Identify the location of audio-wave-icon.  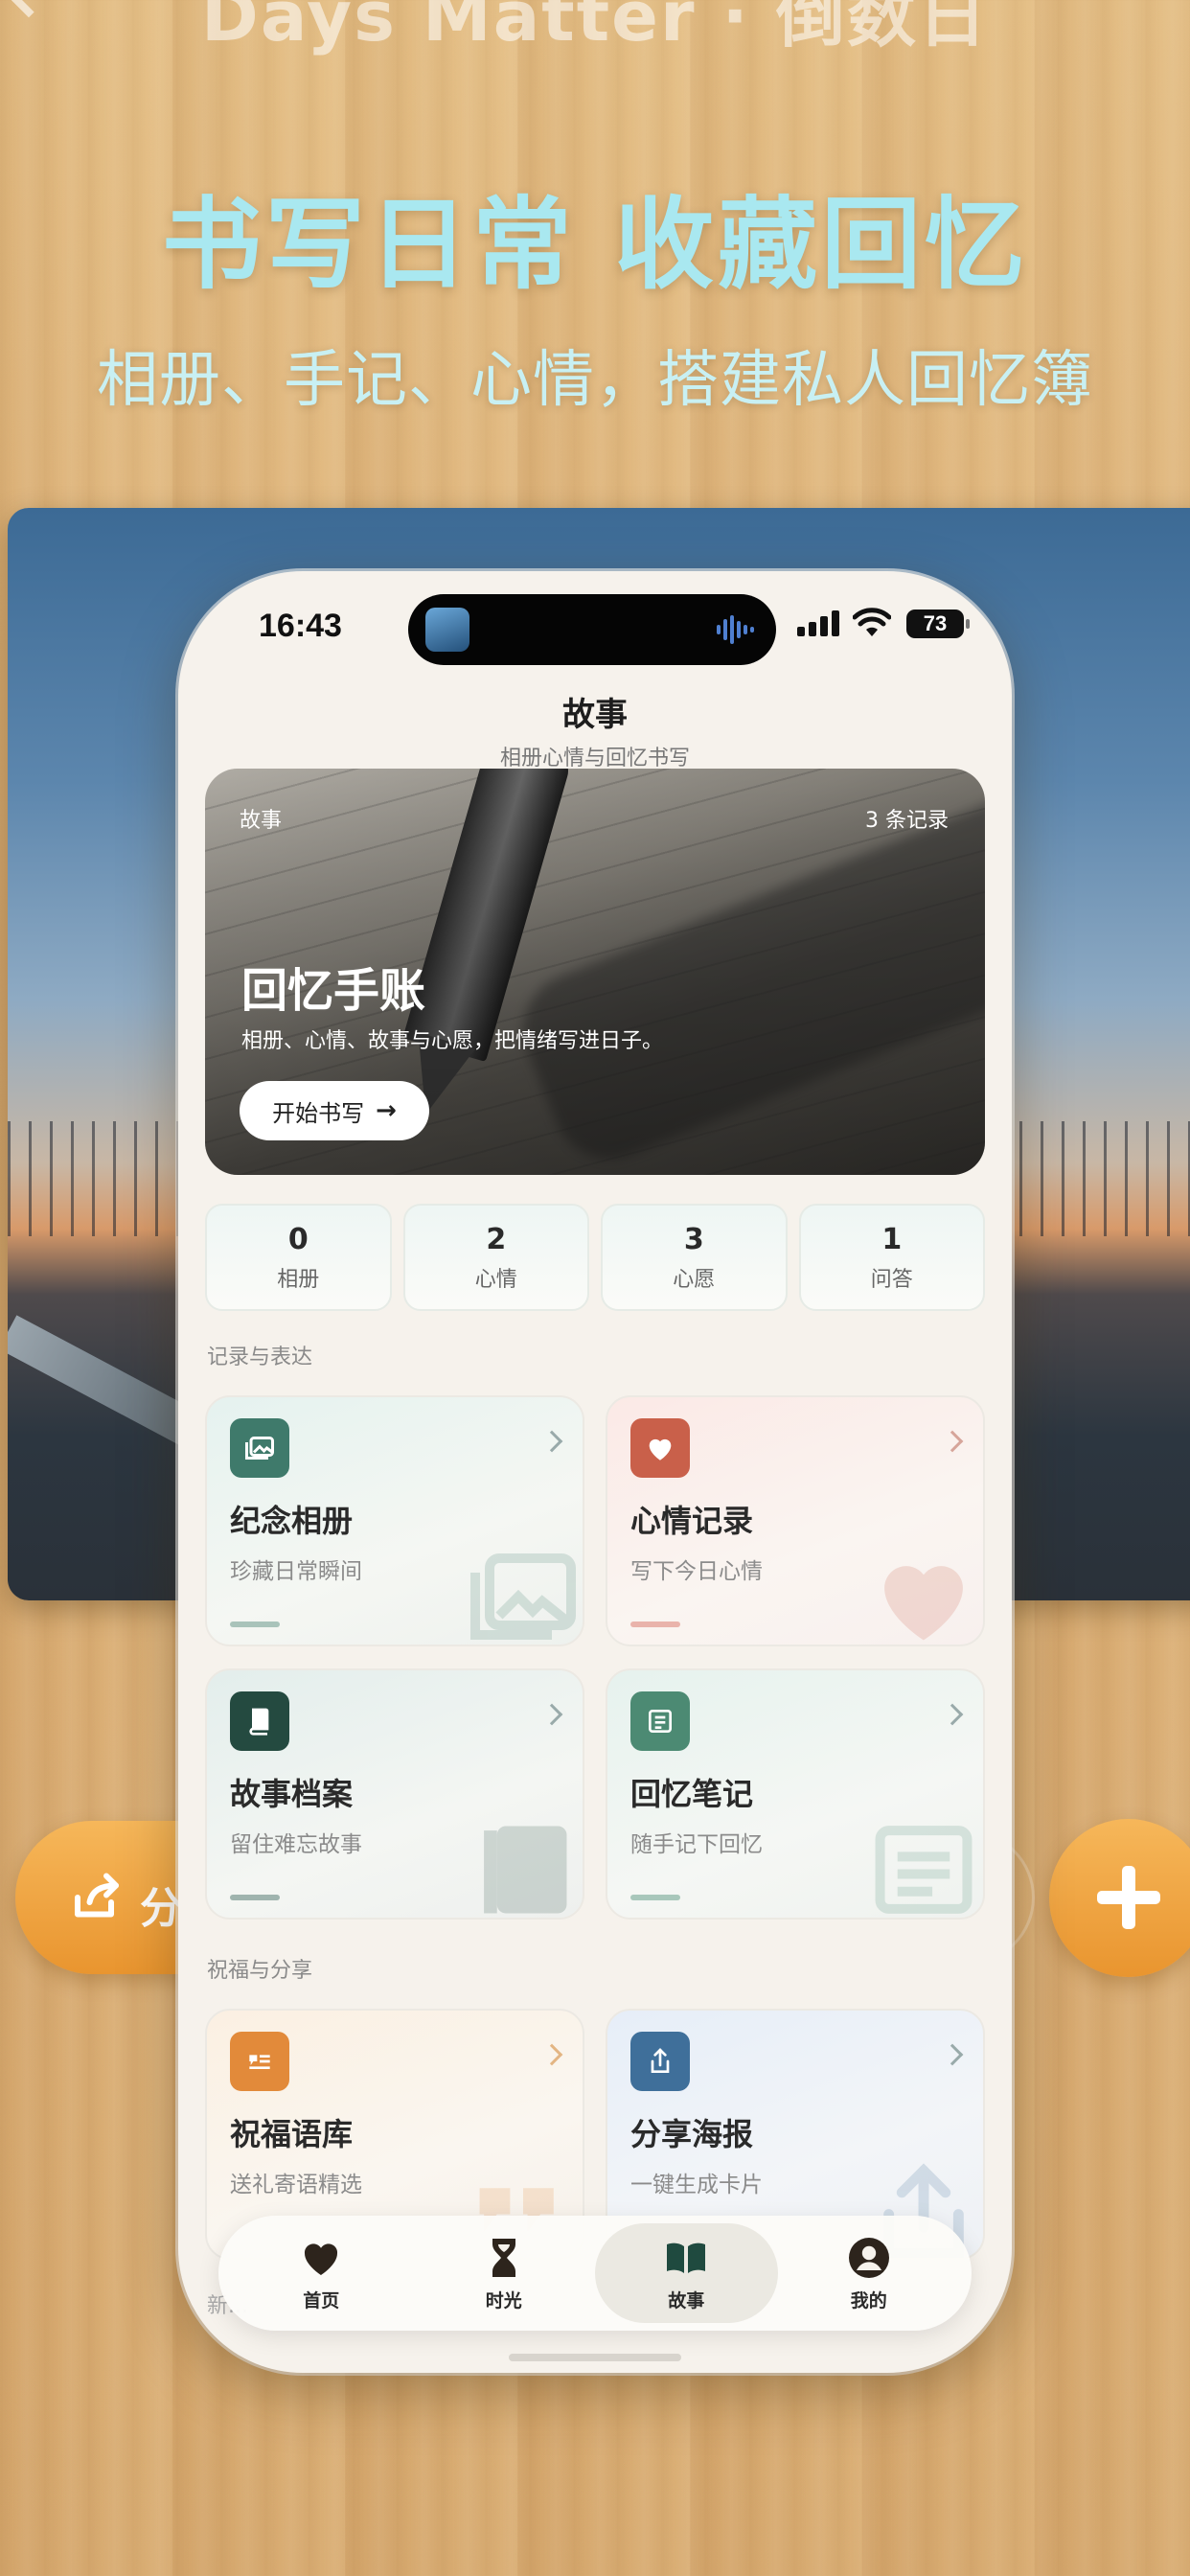
(735, 629).